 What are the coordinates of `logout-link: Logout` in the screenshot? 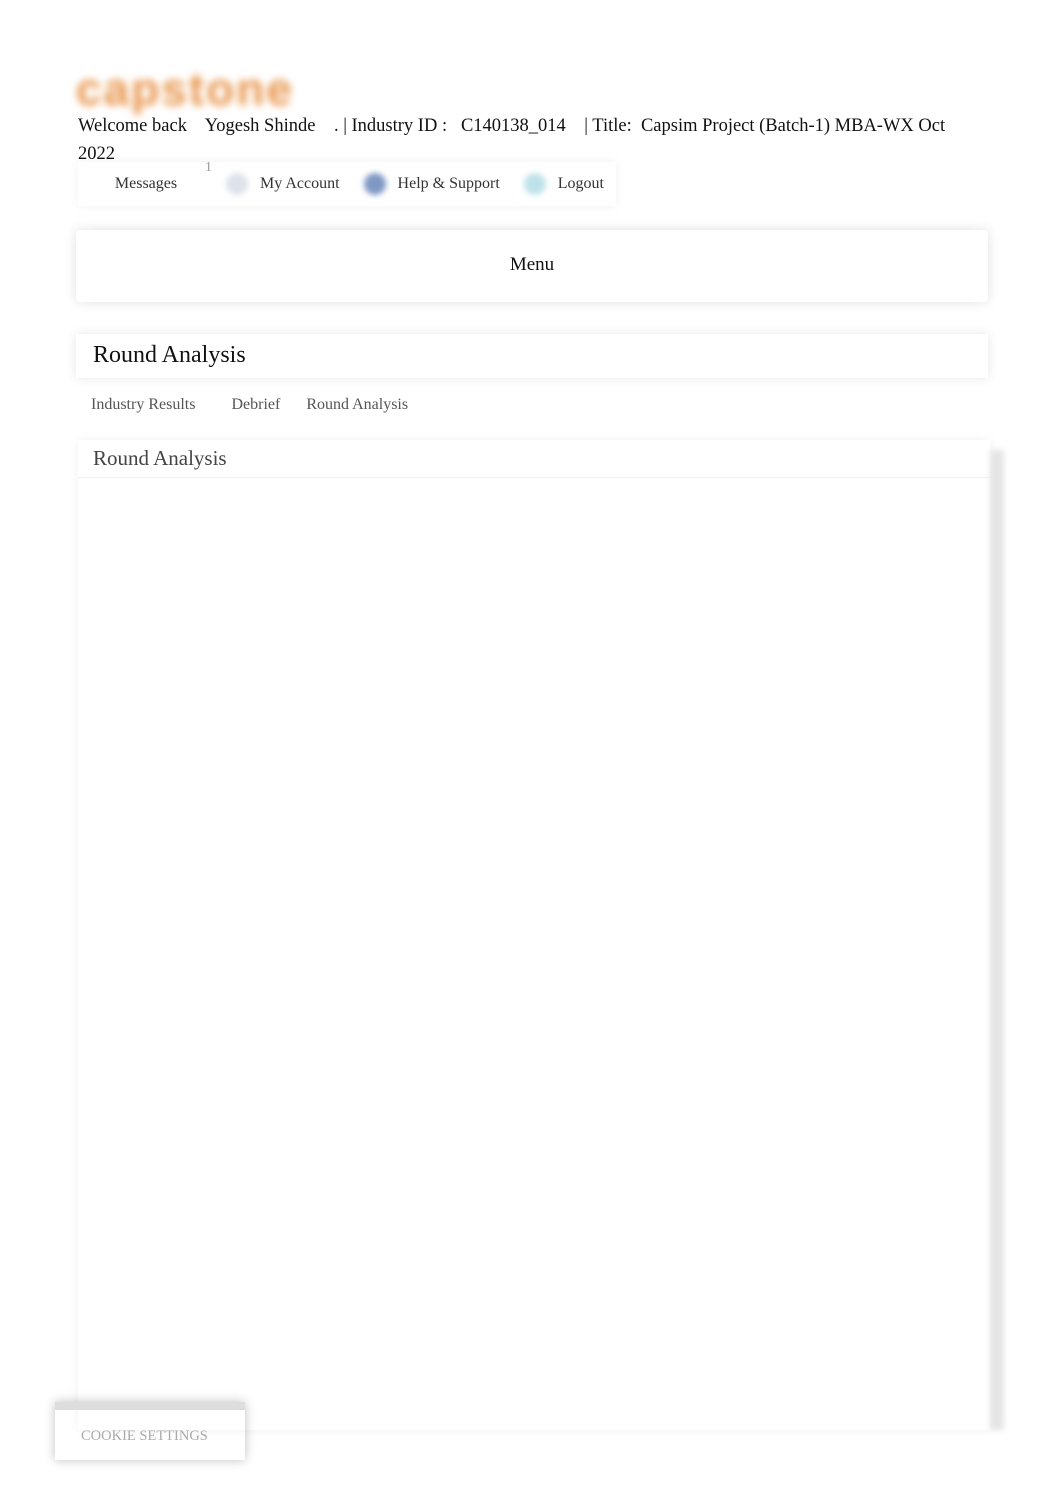 It's located at (564, 184).